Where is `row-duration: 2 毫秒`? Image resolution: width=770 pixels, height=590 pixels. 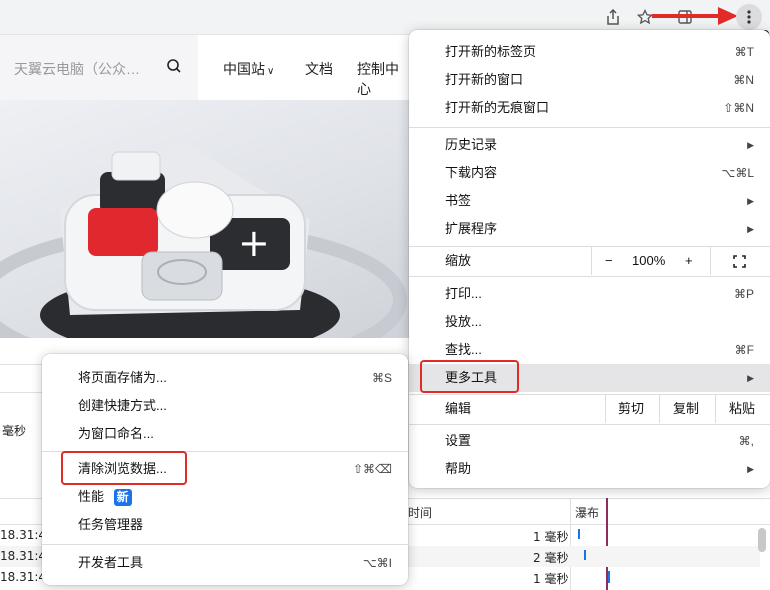
row-duration: 2 毫秒 is located at coordinates (551, 558).